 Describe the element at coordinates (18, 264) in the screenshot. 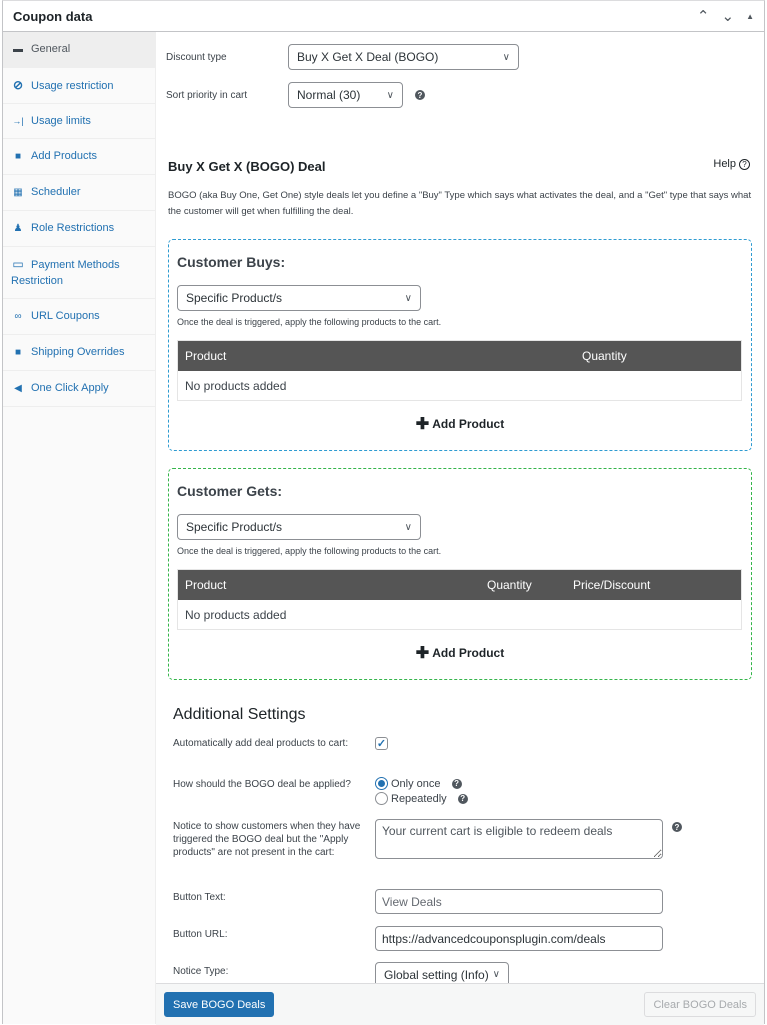

I see `credit-card-icon: ▭` at that location.